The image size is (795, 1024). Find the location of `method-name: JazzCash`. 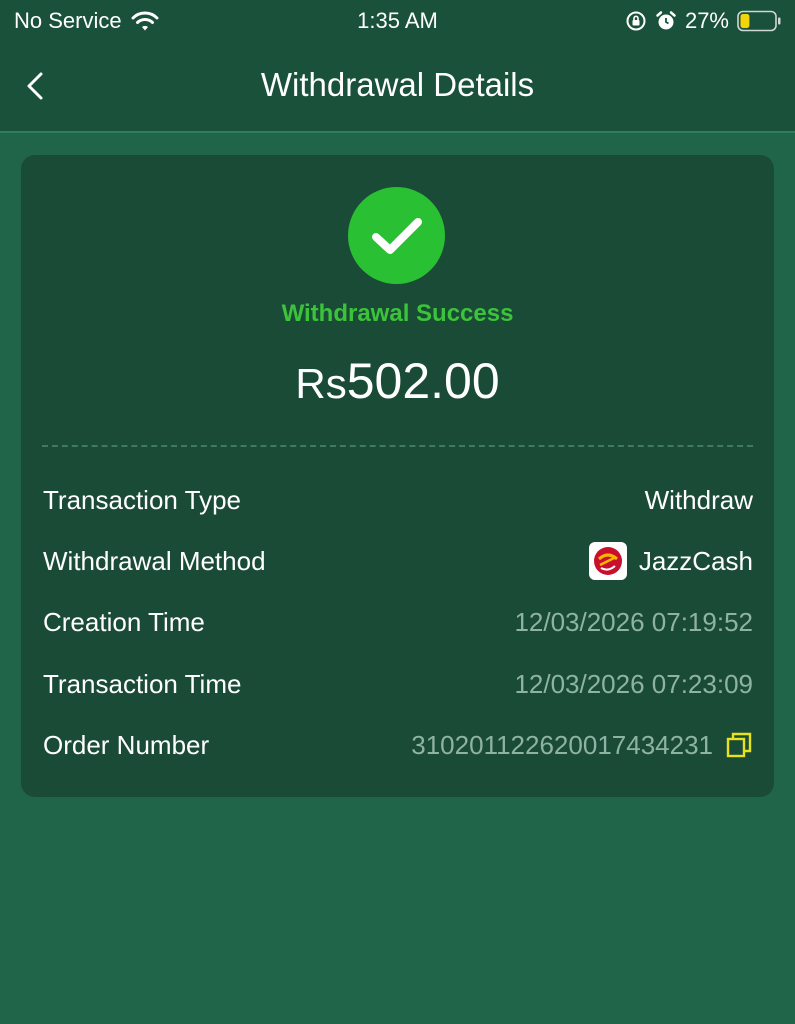

method-name: JazzCash is located at coordinates (695, 560).